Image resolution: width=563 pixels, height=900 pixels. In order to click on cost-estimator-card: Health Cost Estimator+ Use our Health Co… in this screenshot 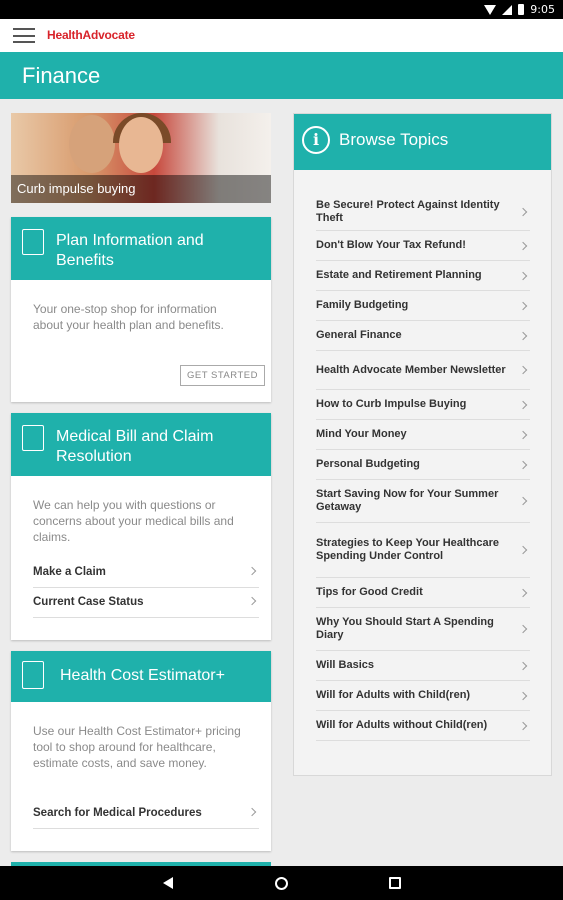, I will do `click(141, 751)`.